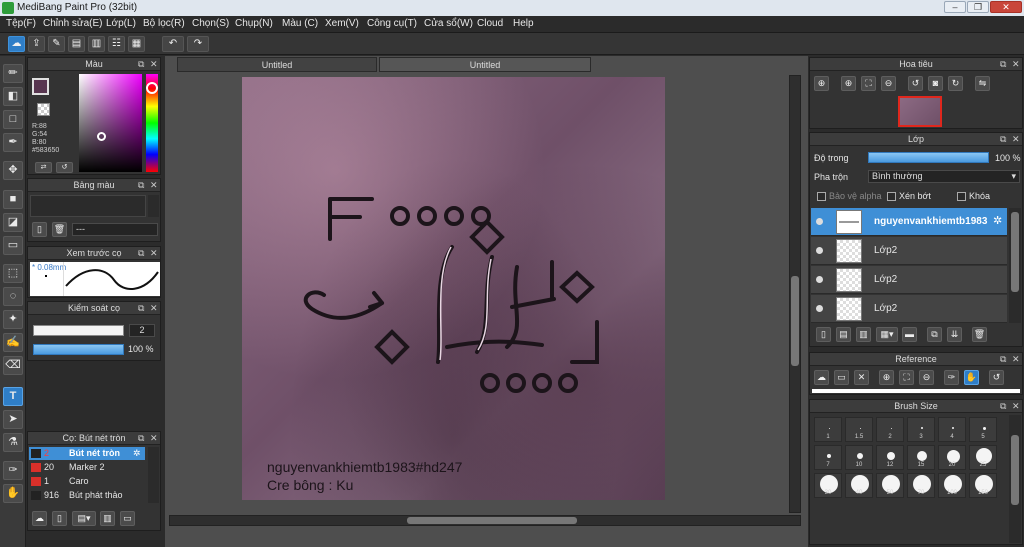  Describe the element at coordinates (84, 518) in the screenshot. I see `add-brush-menu-icon: ▤▾` at that location.